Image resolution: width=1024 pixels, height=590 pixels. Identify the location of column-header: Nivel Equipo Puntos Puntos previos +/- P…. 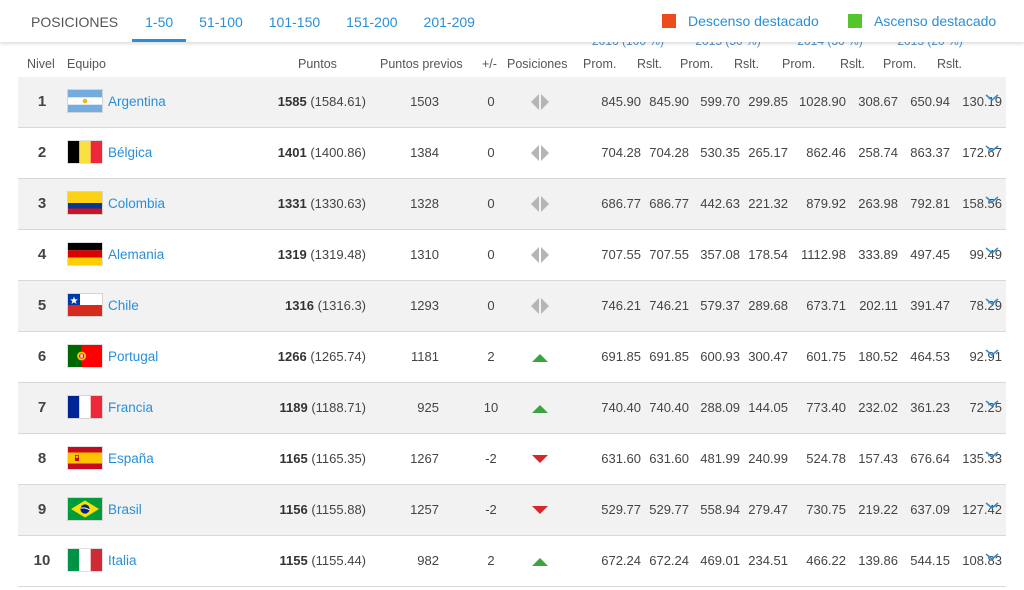
(512, 66).